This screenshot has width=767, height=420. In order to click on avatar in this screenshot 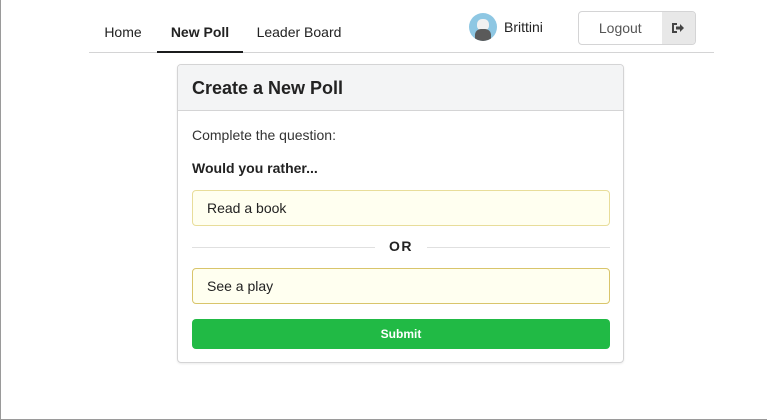, I will do `click(483, 27)`.